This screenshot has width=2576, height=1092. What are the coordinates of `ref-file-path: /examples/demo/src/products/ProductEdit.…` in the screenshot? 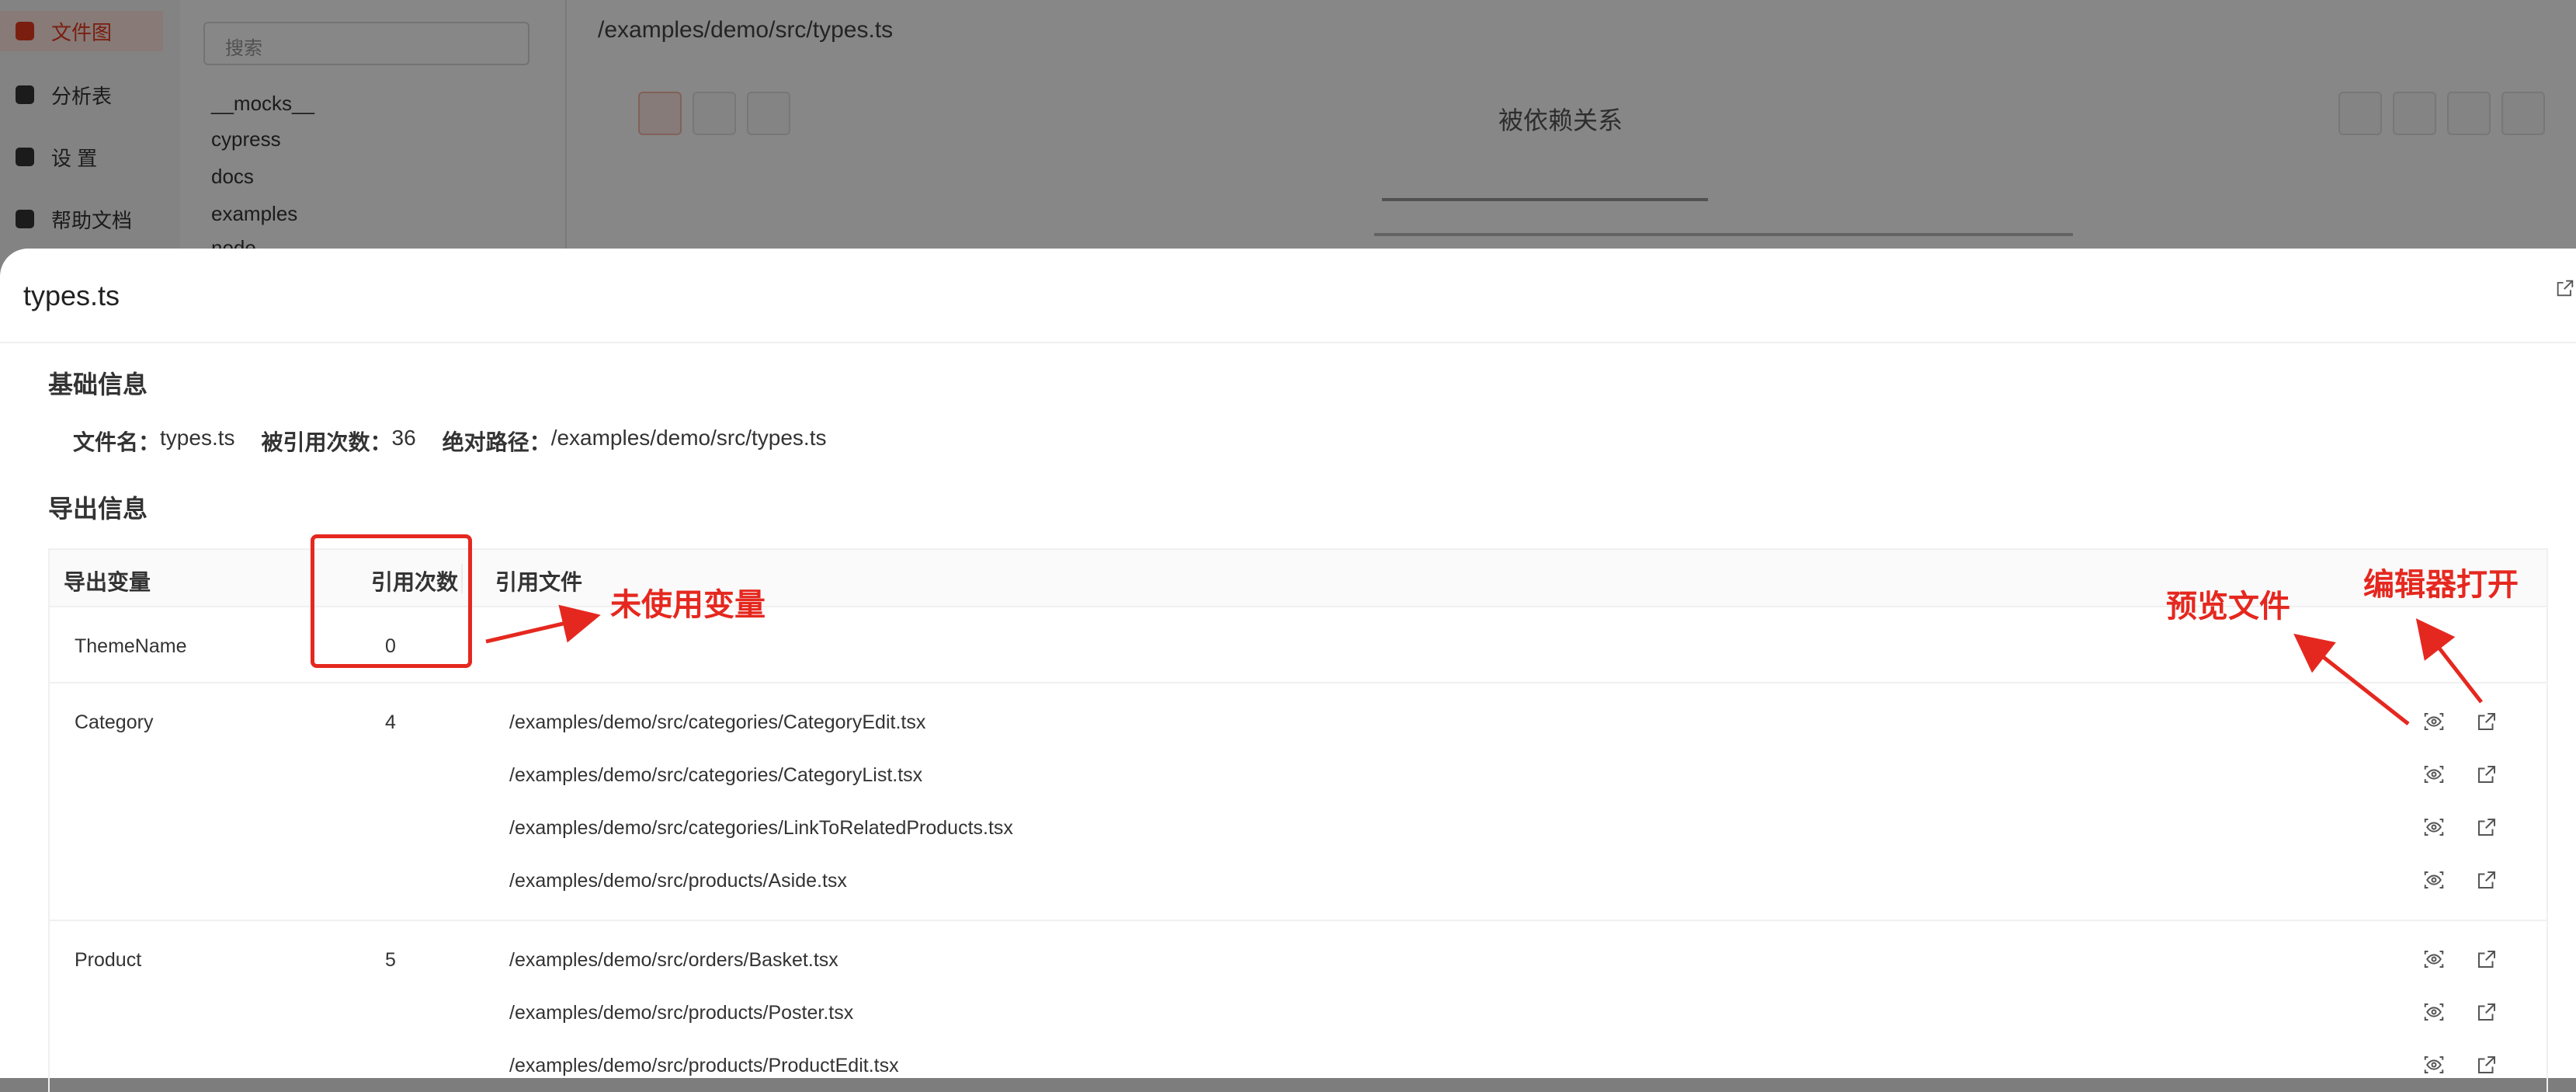 It's located at (704, 1066).